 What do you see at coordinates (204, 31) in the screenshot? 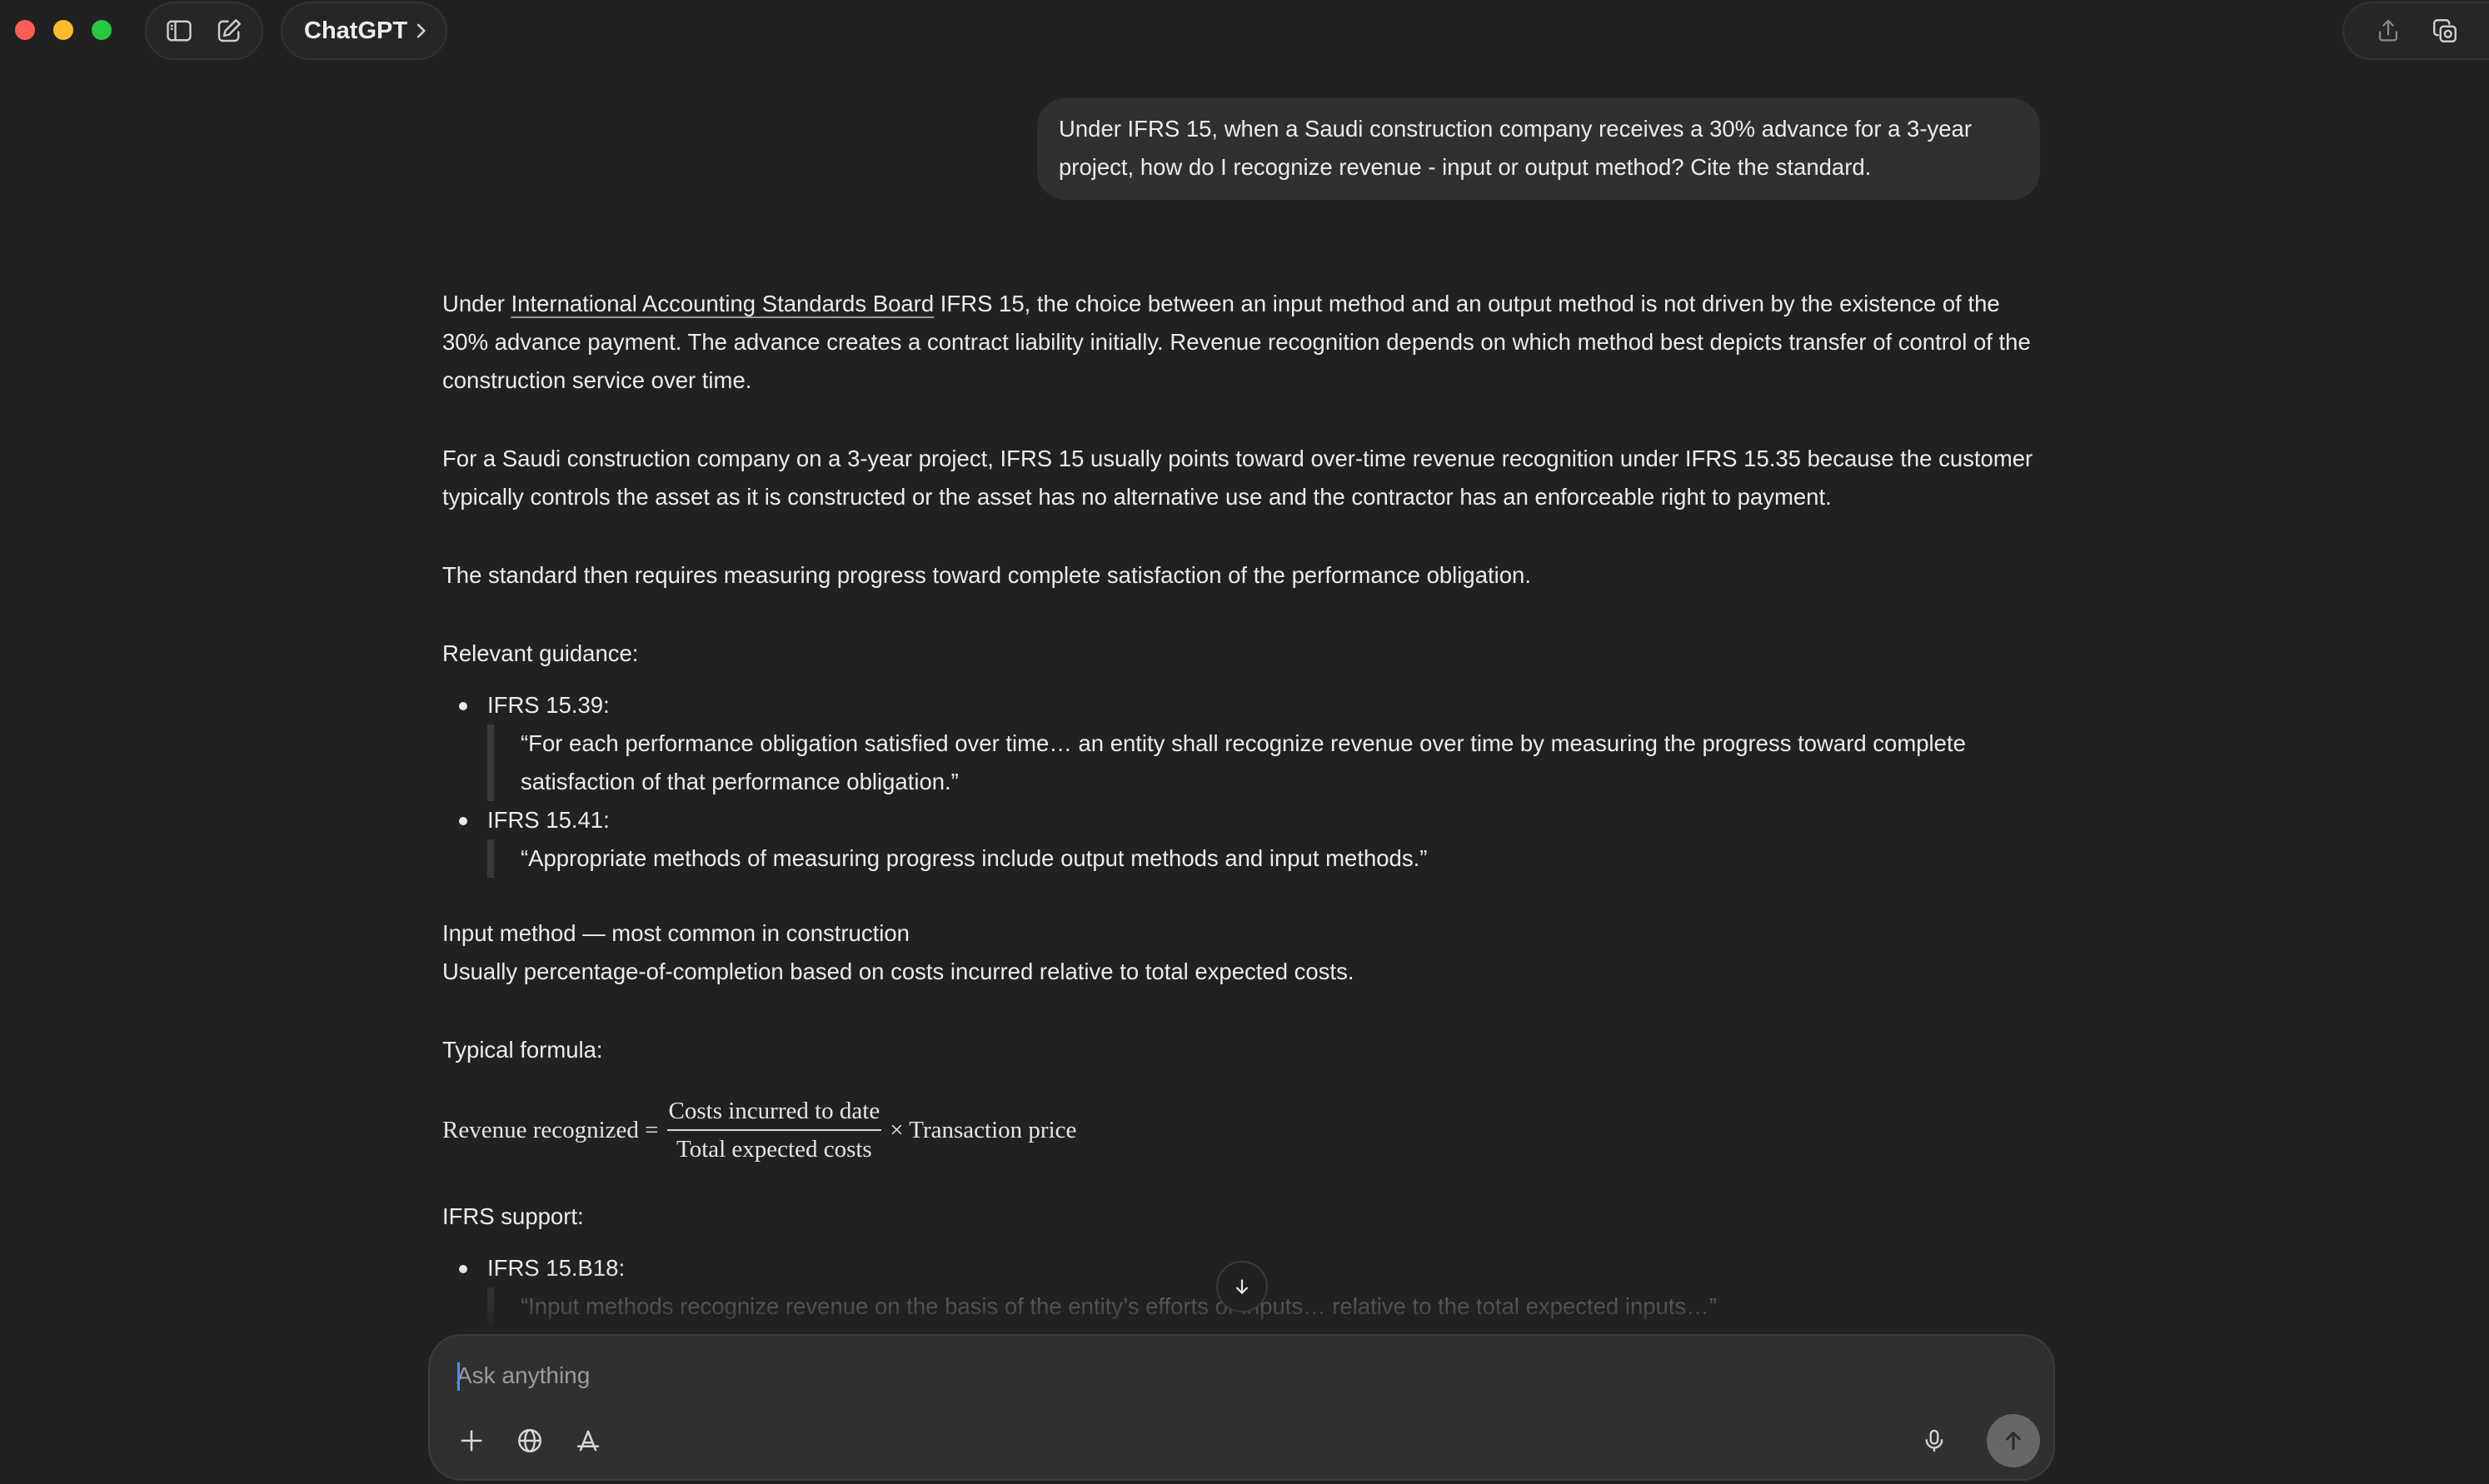
I see `sidebar-controls` at bounding box center [204, 31].